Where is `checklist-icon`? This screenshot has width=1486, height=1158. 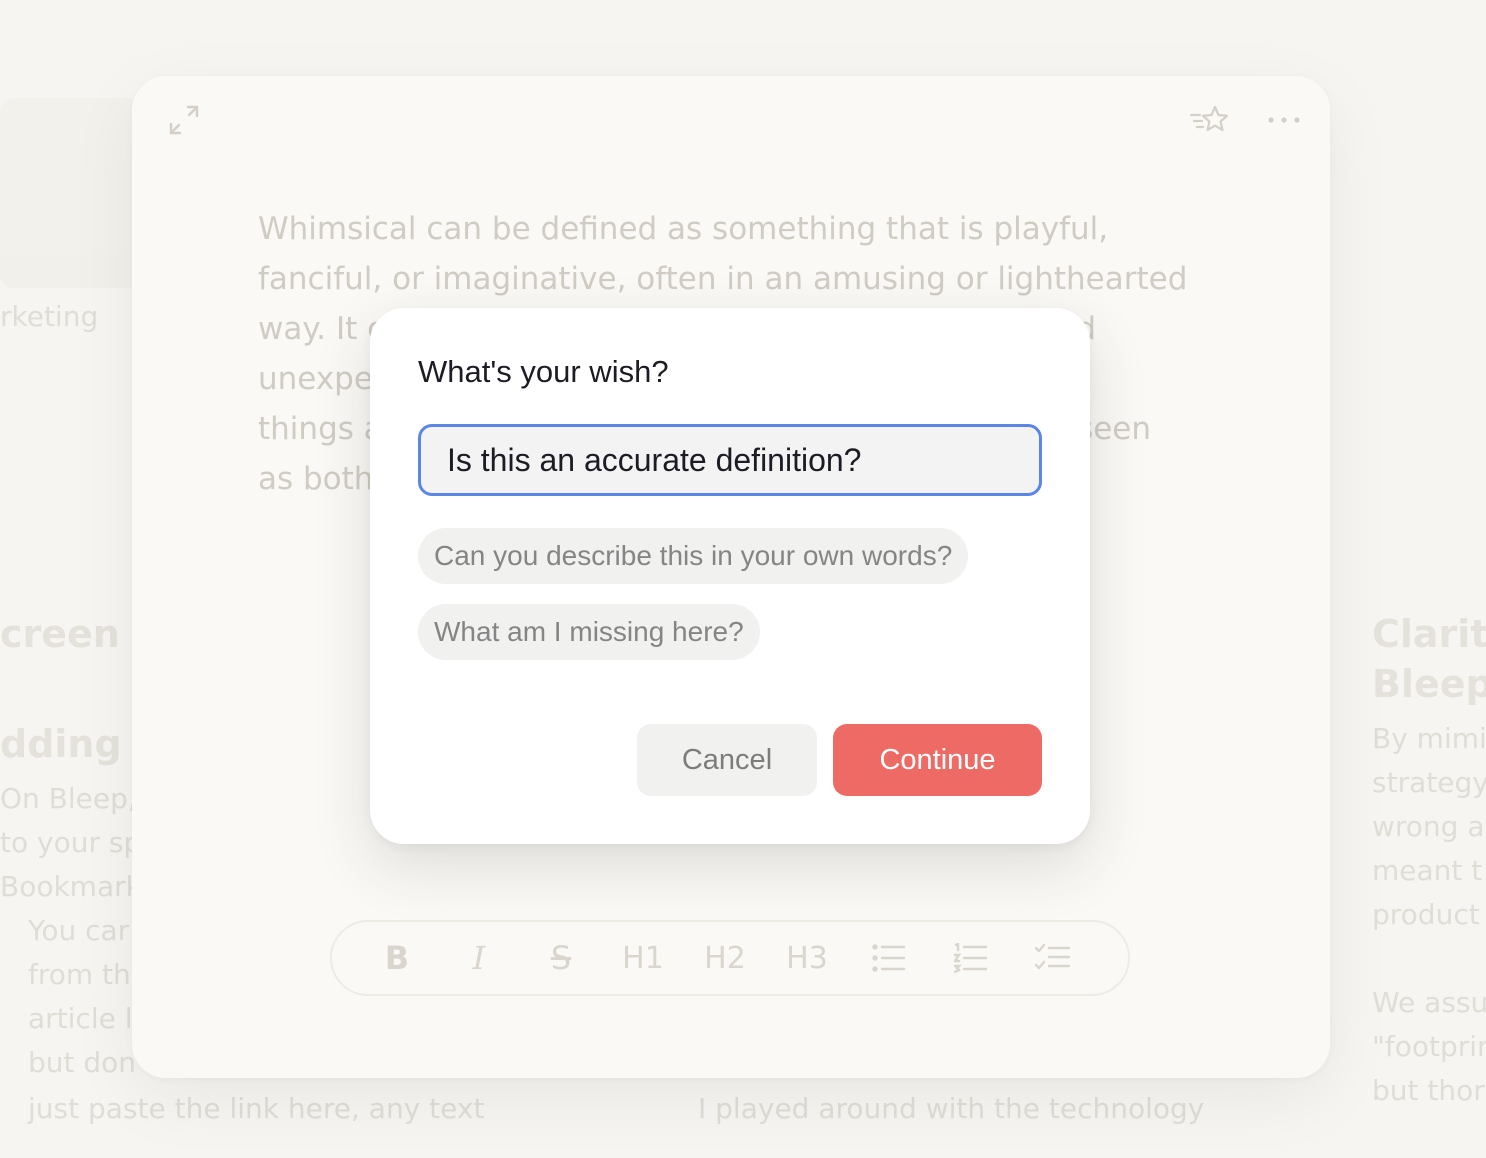
checklist-icon is located at coordinates (1053, 956).